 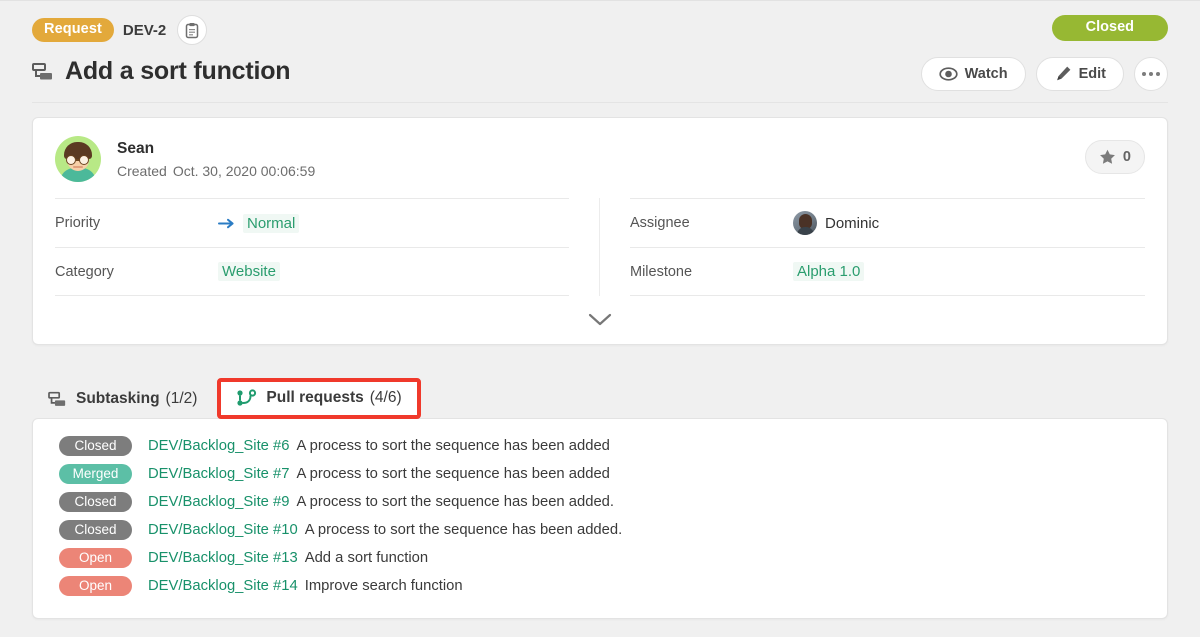 I want to click on property-value: Dominic, so click(x=836, y=223).